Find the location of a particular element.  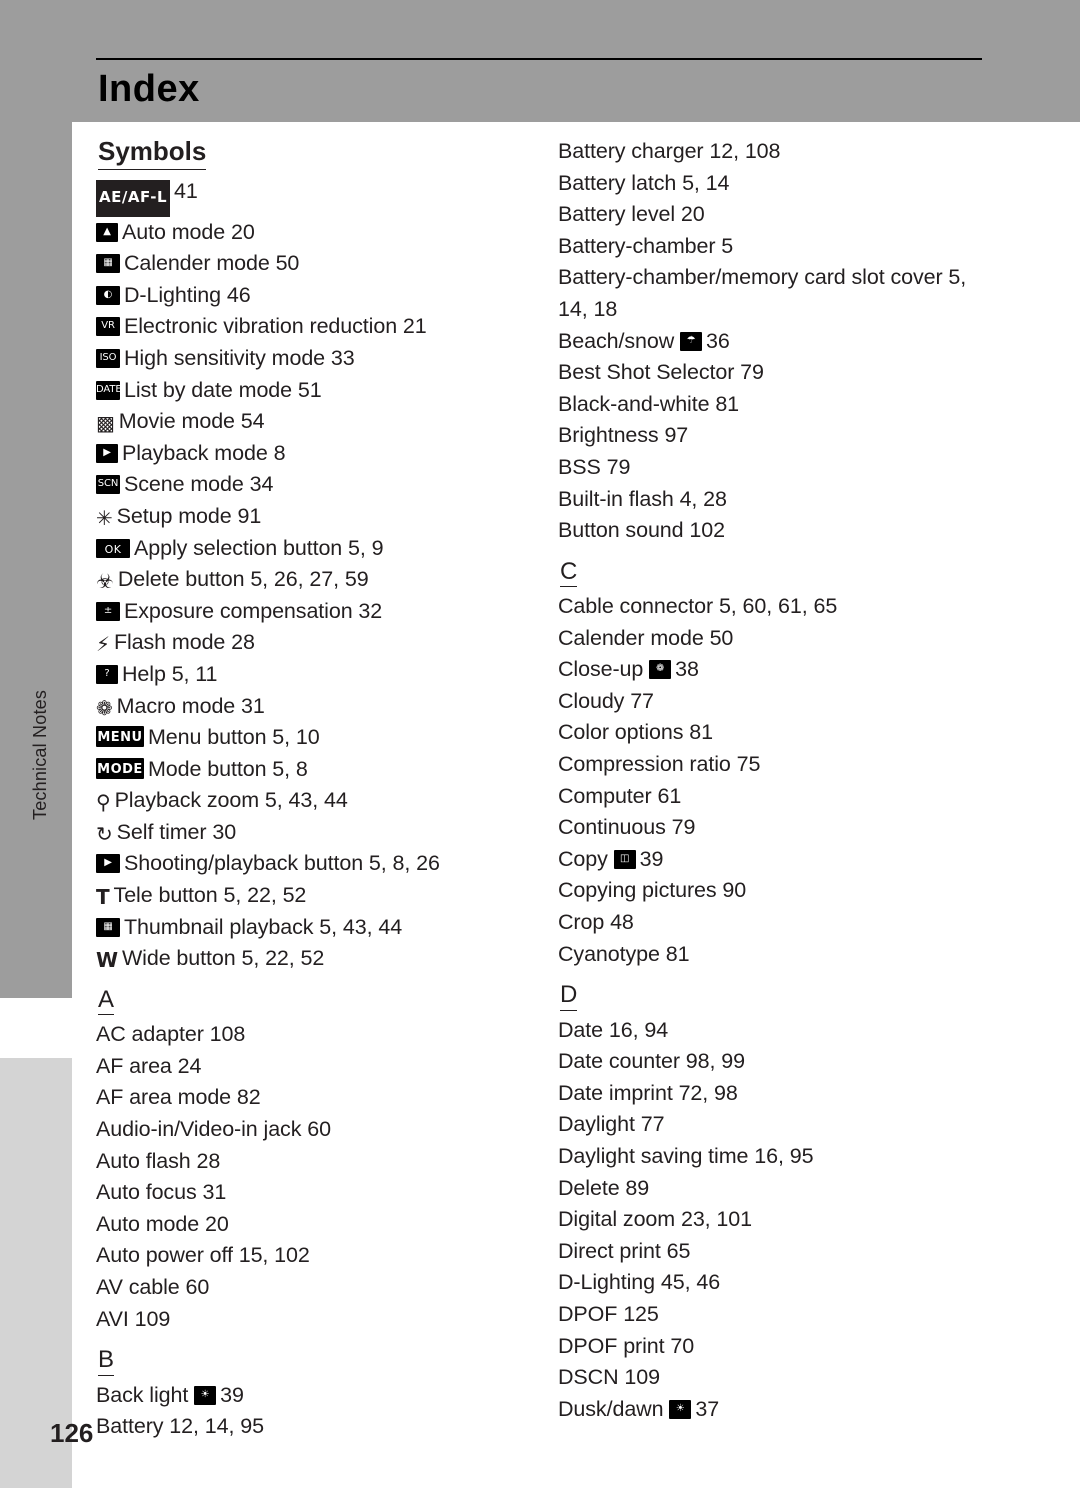

help-icon: ? is located at coordinates (107, 674).